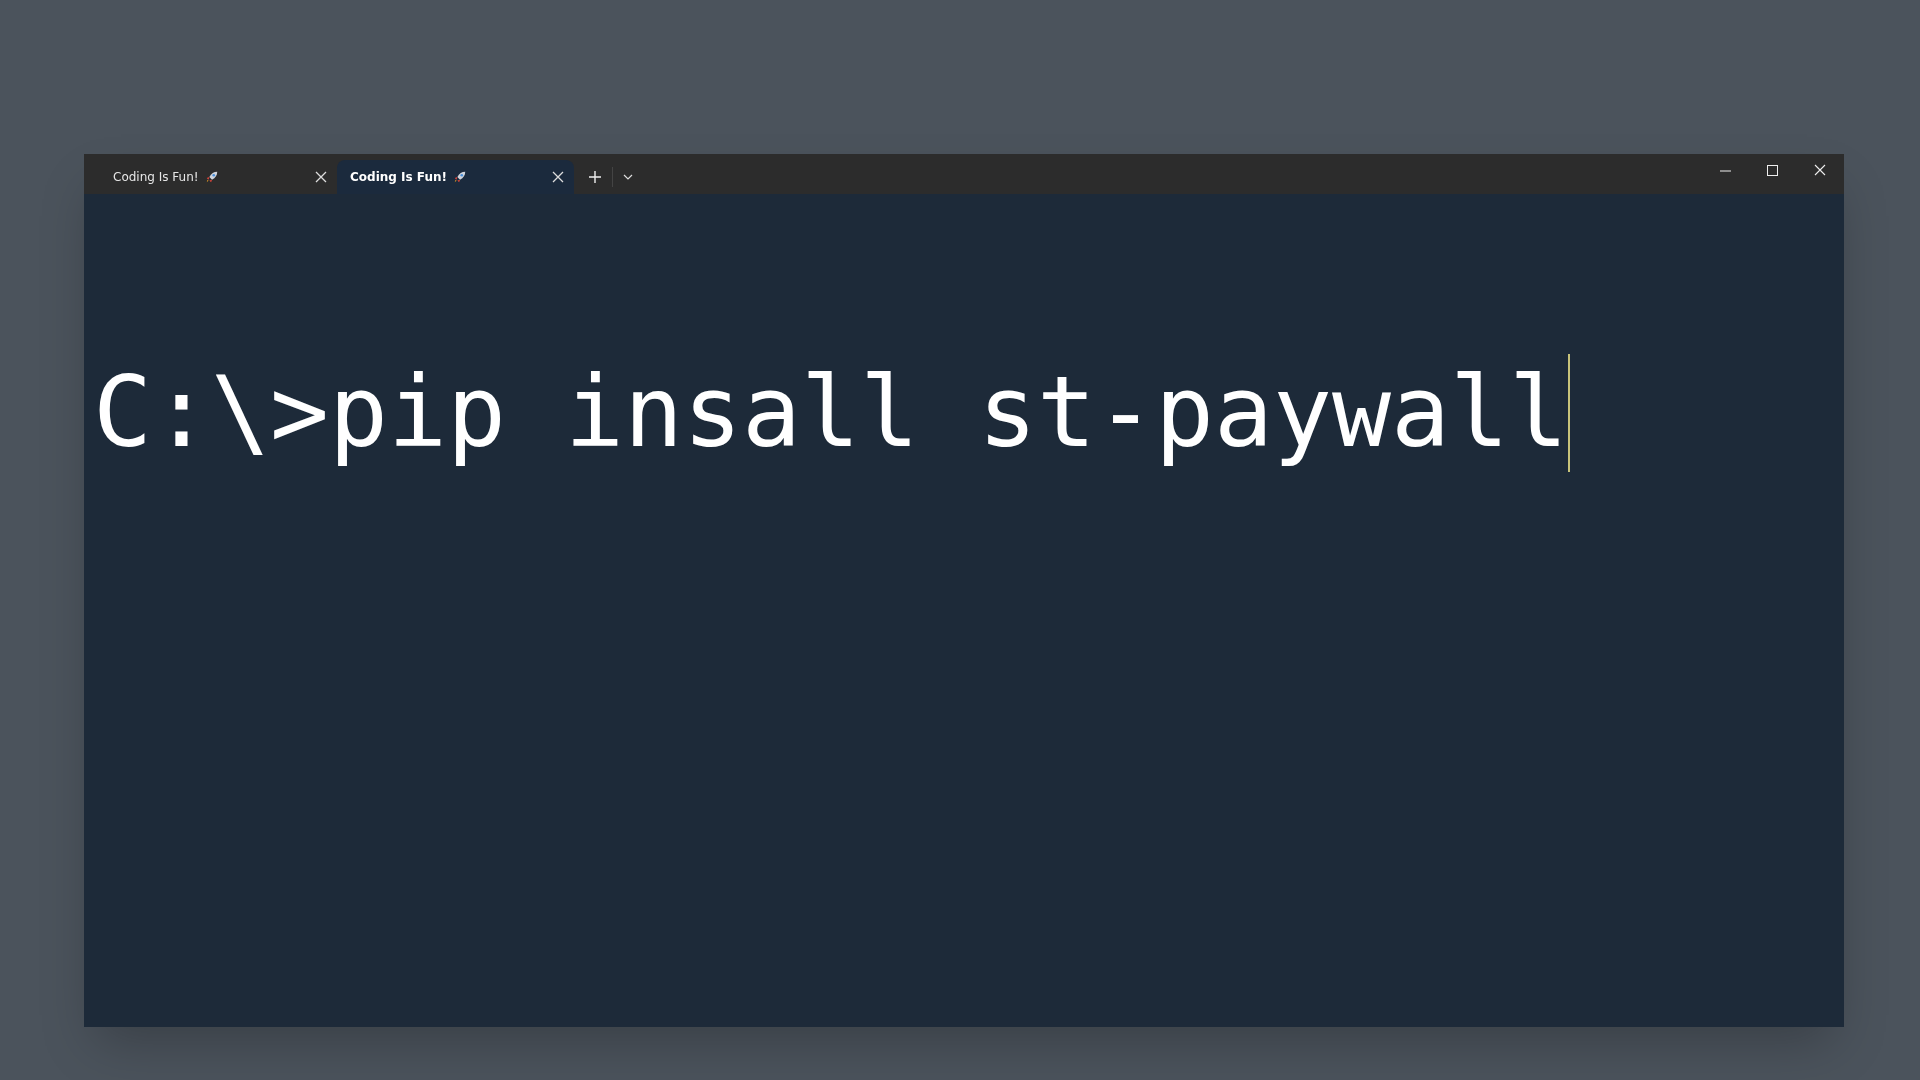 The width and height of the screenshot is (1920, 1080). What do you see at coordinates (1772, 170) in the screenshot?
I see `maximize-icon` at bounding box center [1772, 170].